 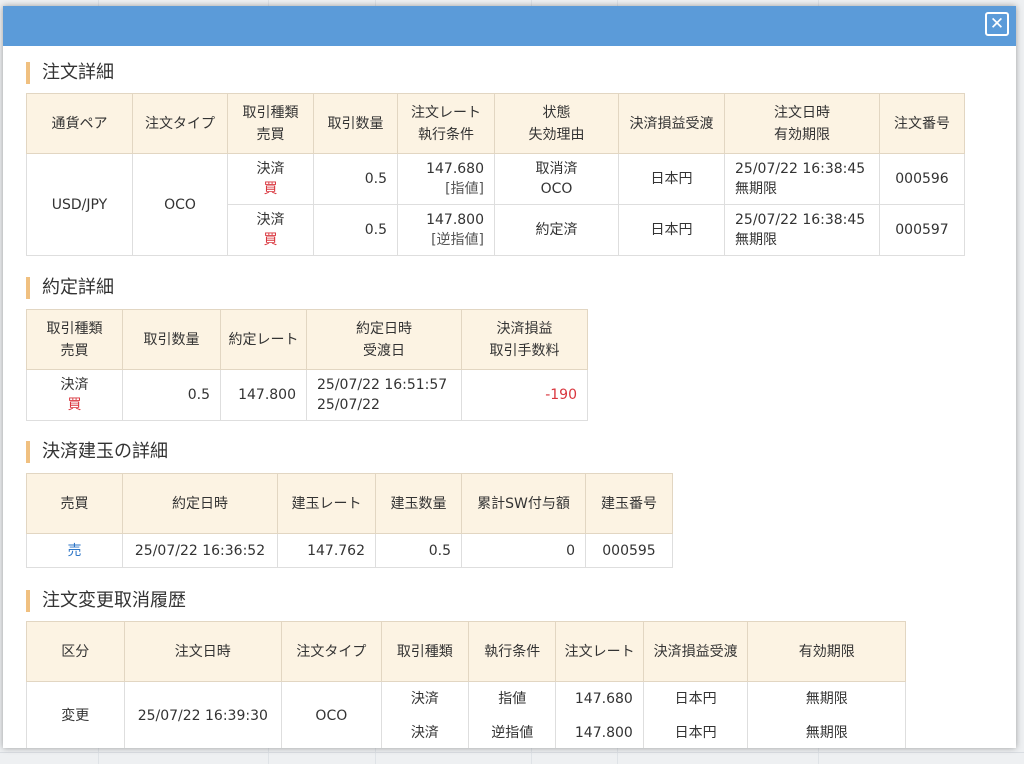 I want to click on header-cond: 執行条件, so click(x=512, y=651).